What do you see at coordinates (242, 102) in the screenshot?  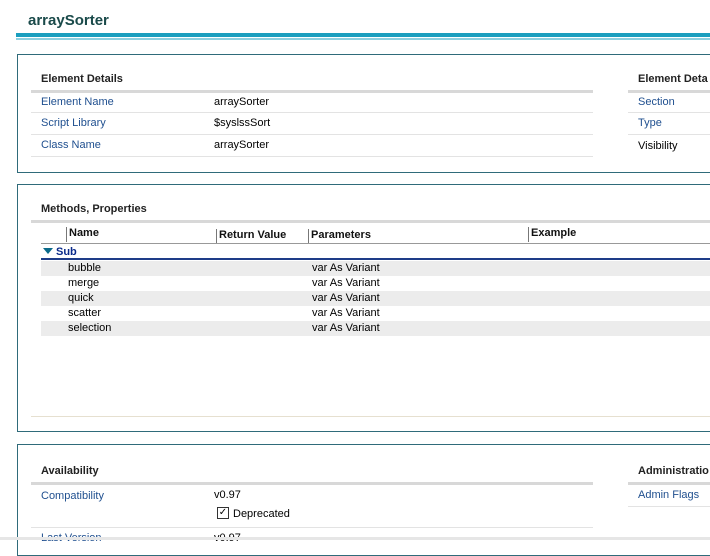 I see `element-name-value: arraySorter` at bounding box center [242, 102].